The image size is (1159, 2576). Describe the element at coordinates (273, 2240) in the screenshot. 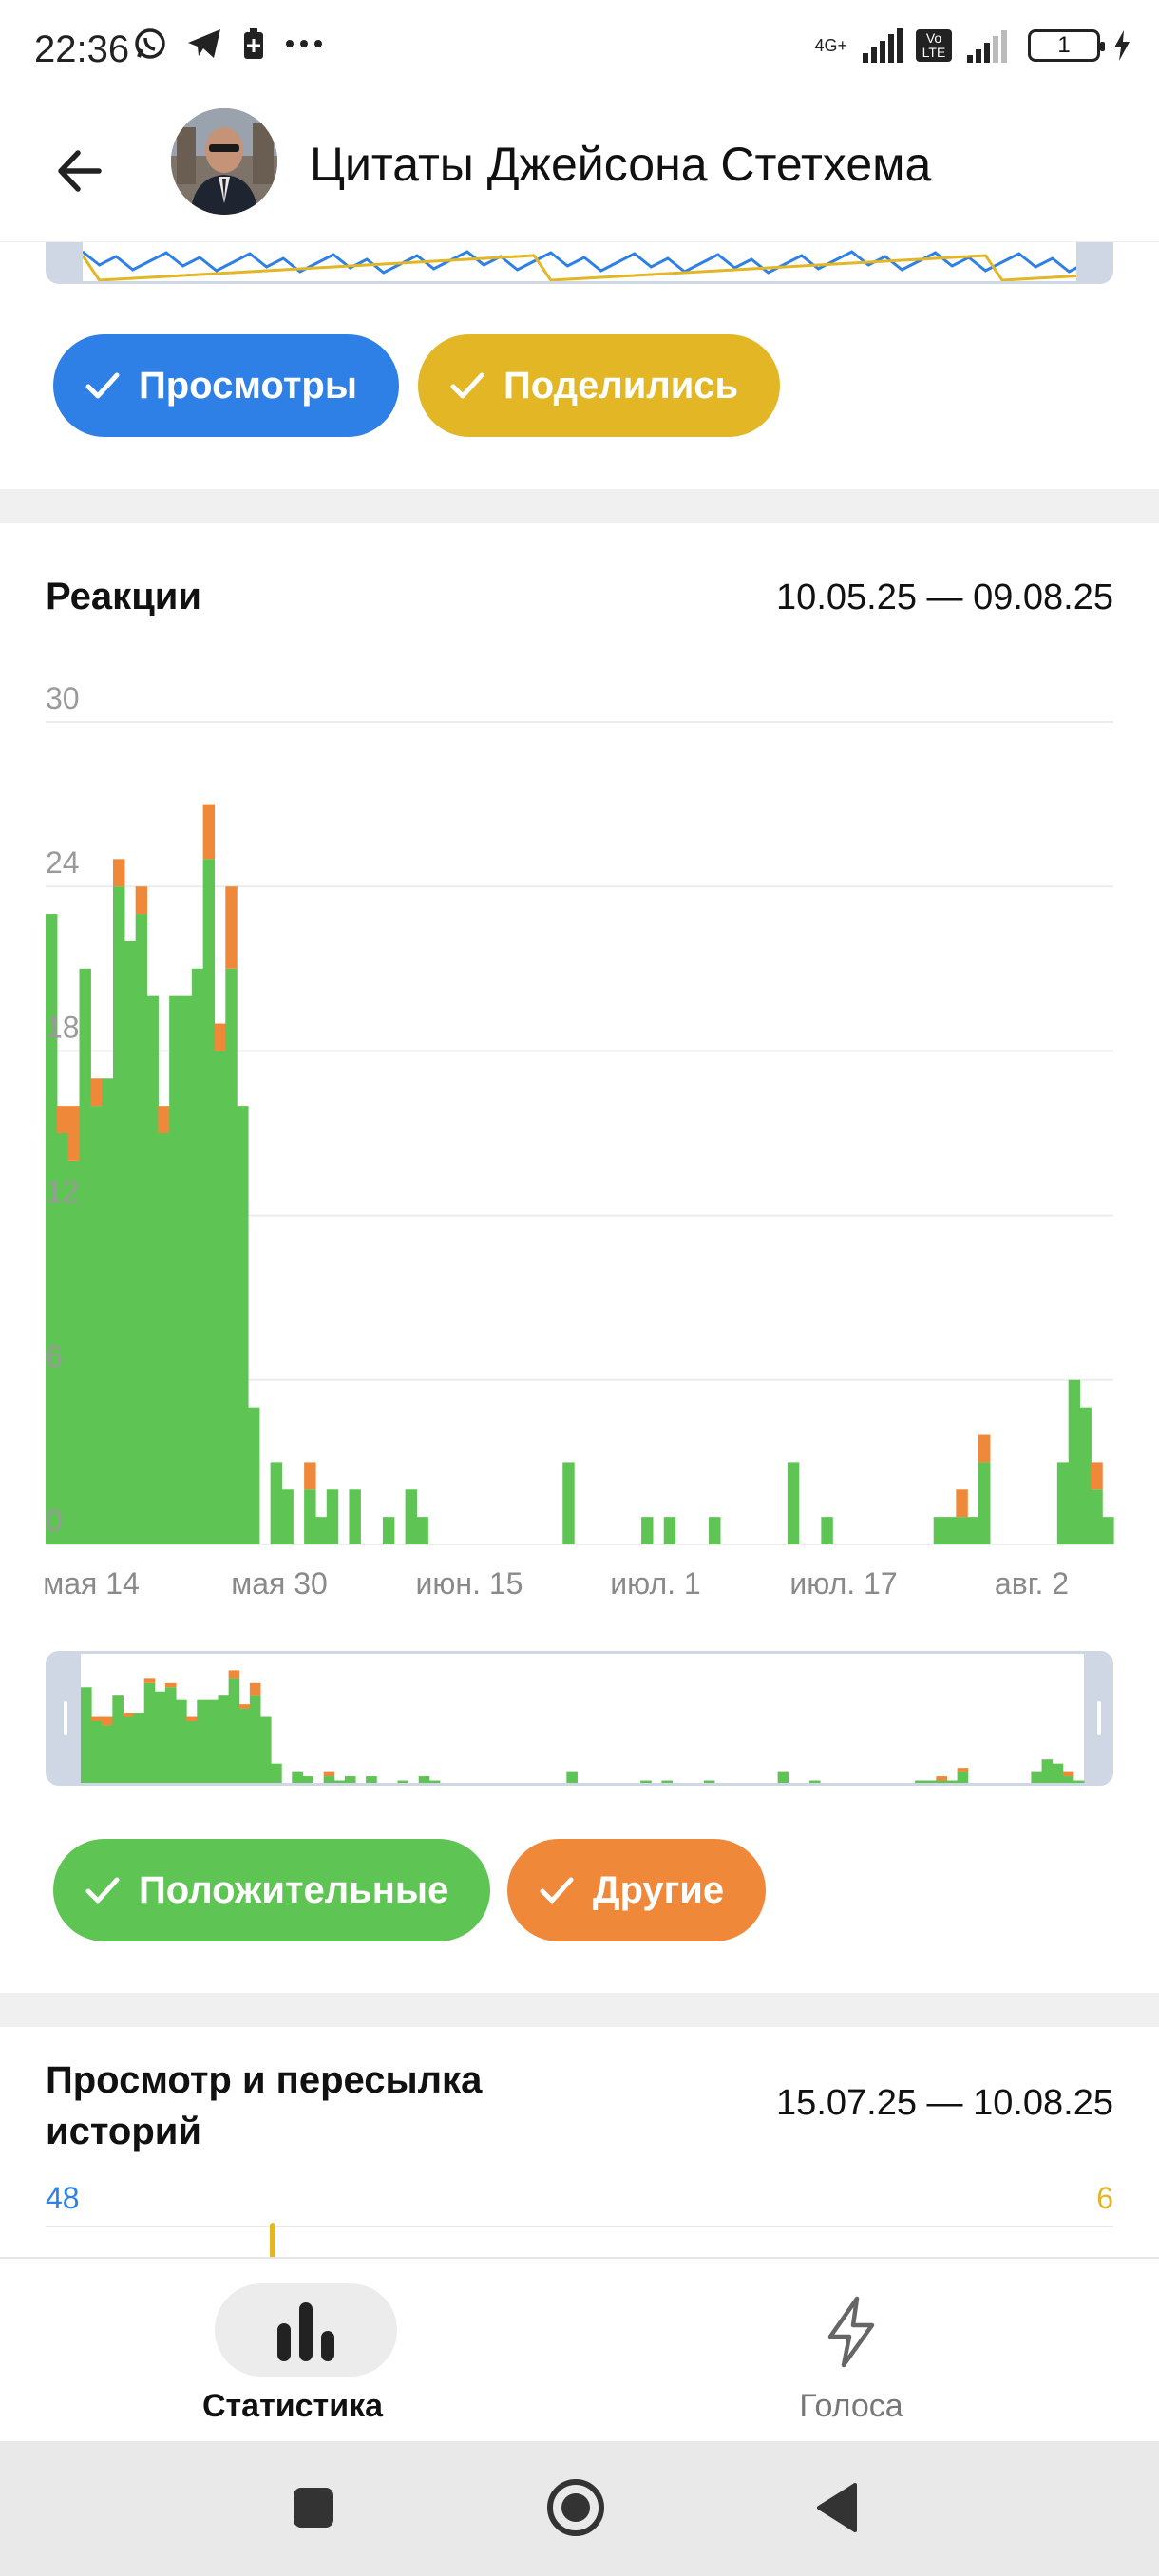

I see `stories-peak` at that location.